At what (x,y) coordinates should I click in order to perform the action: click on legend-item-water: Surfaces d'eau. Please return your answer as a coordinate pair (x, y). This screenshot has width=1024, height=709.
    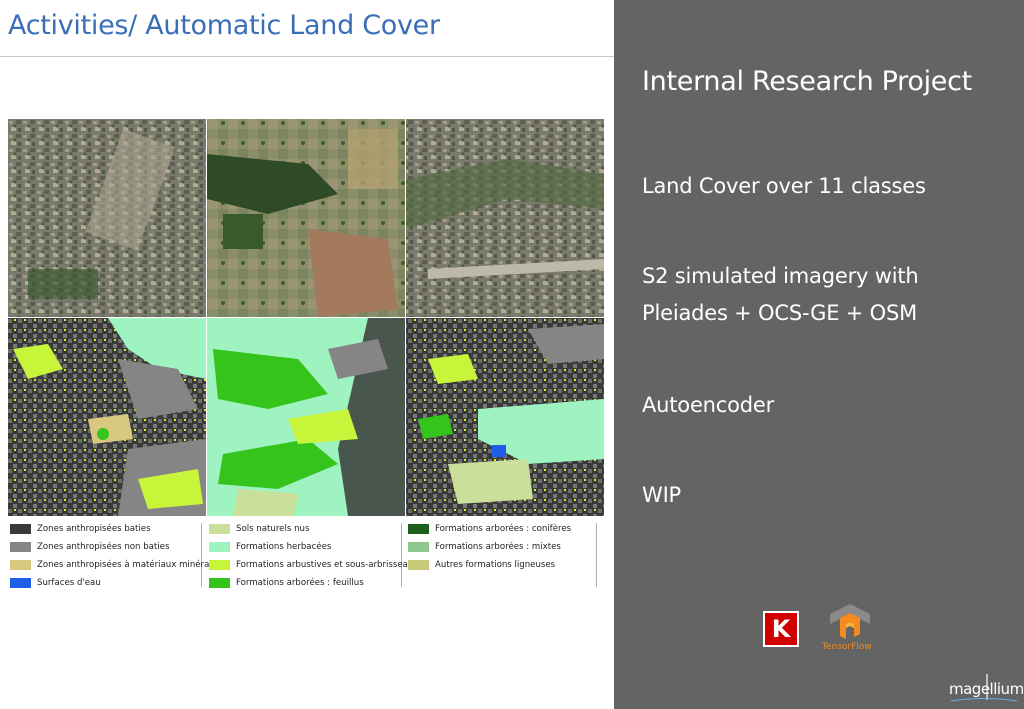
    Looking at the image, I should click on (55, 583).